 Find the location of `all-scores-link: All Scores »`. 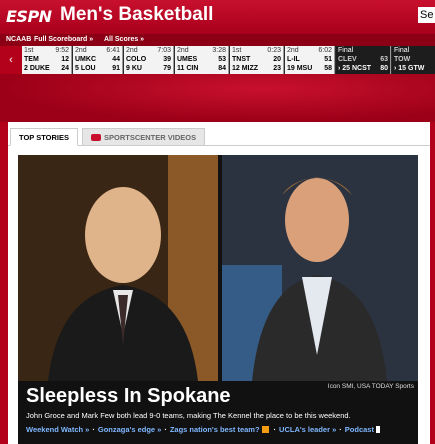

all-scores-link: All Scores » is located at coordinates (124, 39).